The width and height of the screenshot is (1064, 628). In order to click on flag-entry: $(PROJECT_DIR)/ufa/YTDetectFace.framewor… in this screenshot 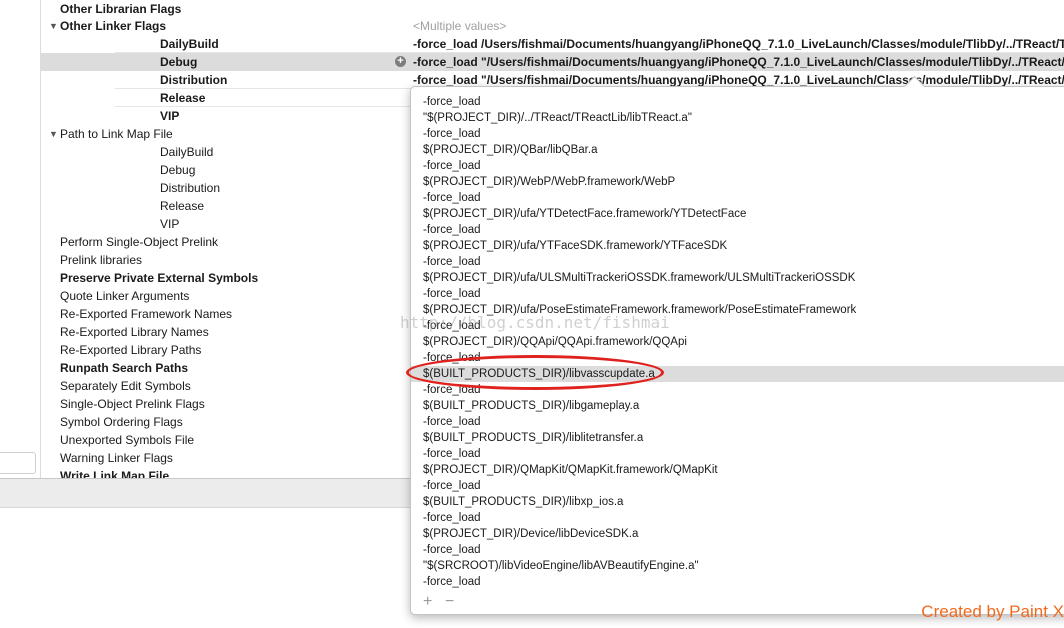, I will do `click(737, 214)`.